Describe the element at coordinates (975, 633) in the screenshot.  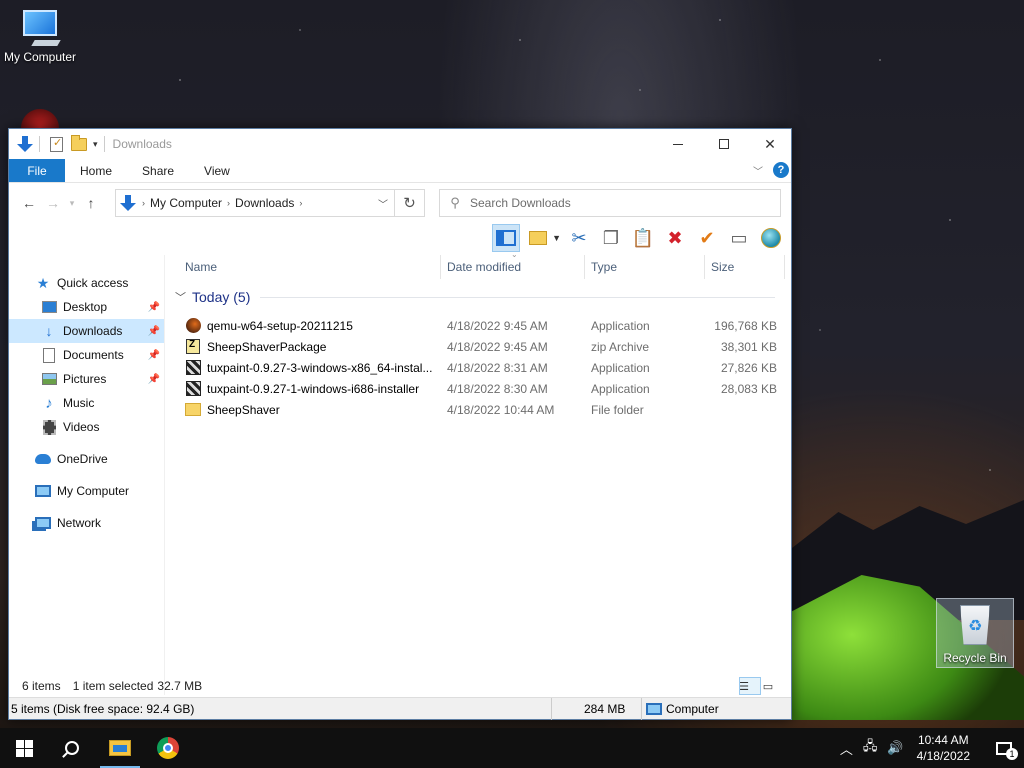
I see `desktop-icon-recycle-bin: Recycle Bin` at that location.